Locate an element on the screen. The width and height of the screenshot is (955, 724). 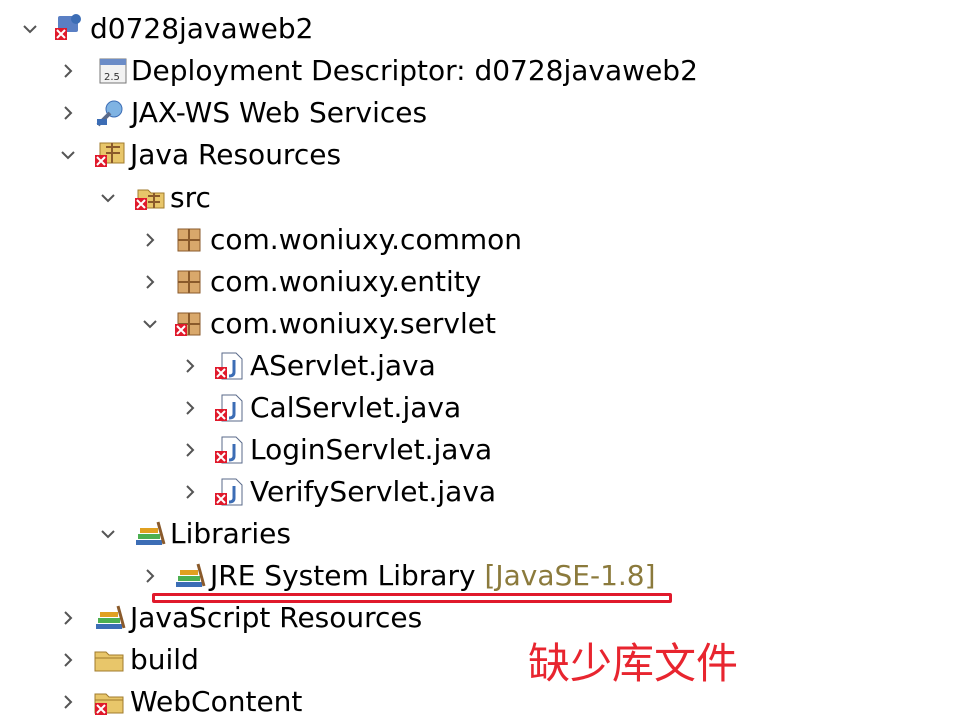
java-file-label: CalServlet.java is located at coordinates (356, 407).